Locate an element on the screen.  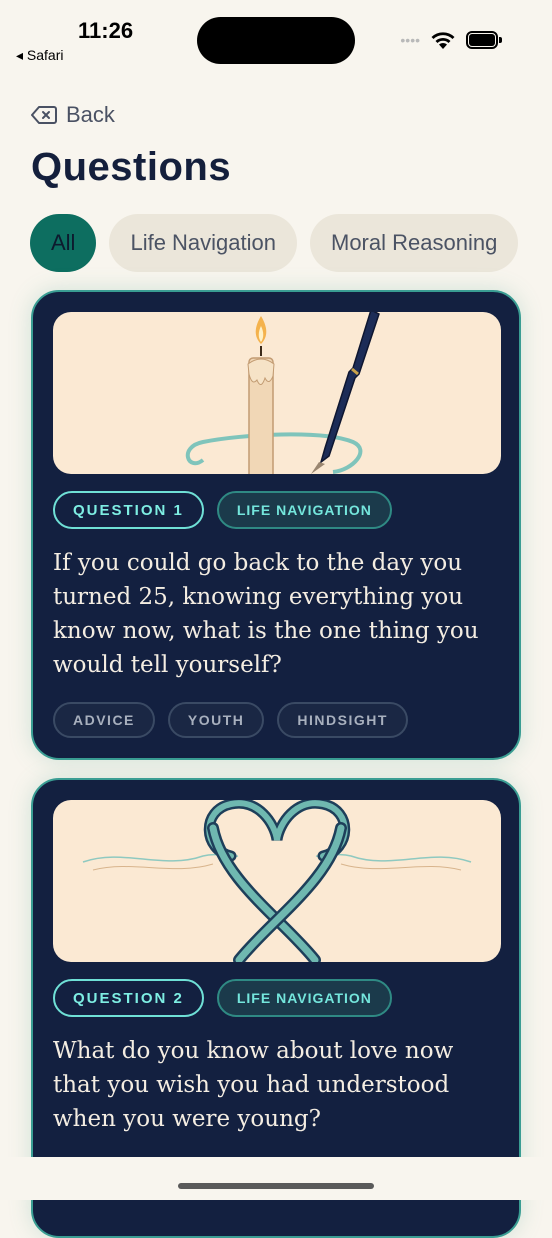
dynamic-island is located at coordinates (276, 40).